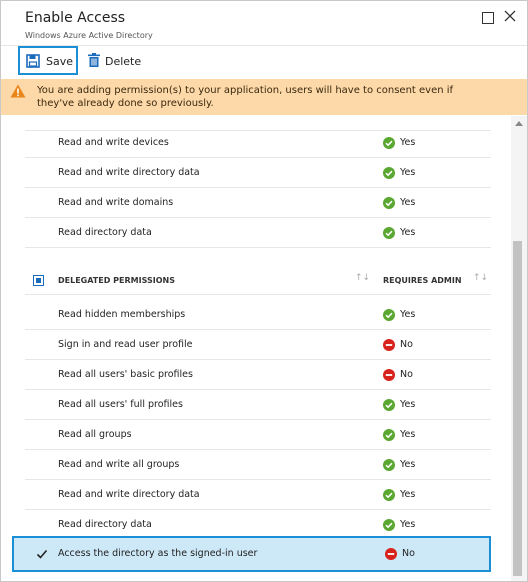 The image size is (528, 582). What do you see at coordinates (258, 315) in the screenshot?
I see `table-row: Read hidden memberships Yes` at bounding box center [258, 315].